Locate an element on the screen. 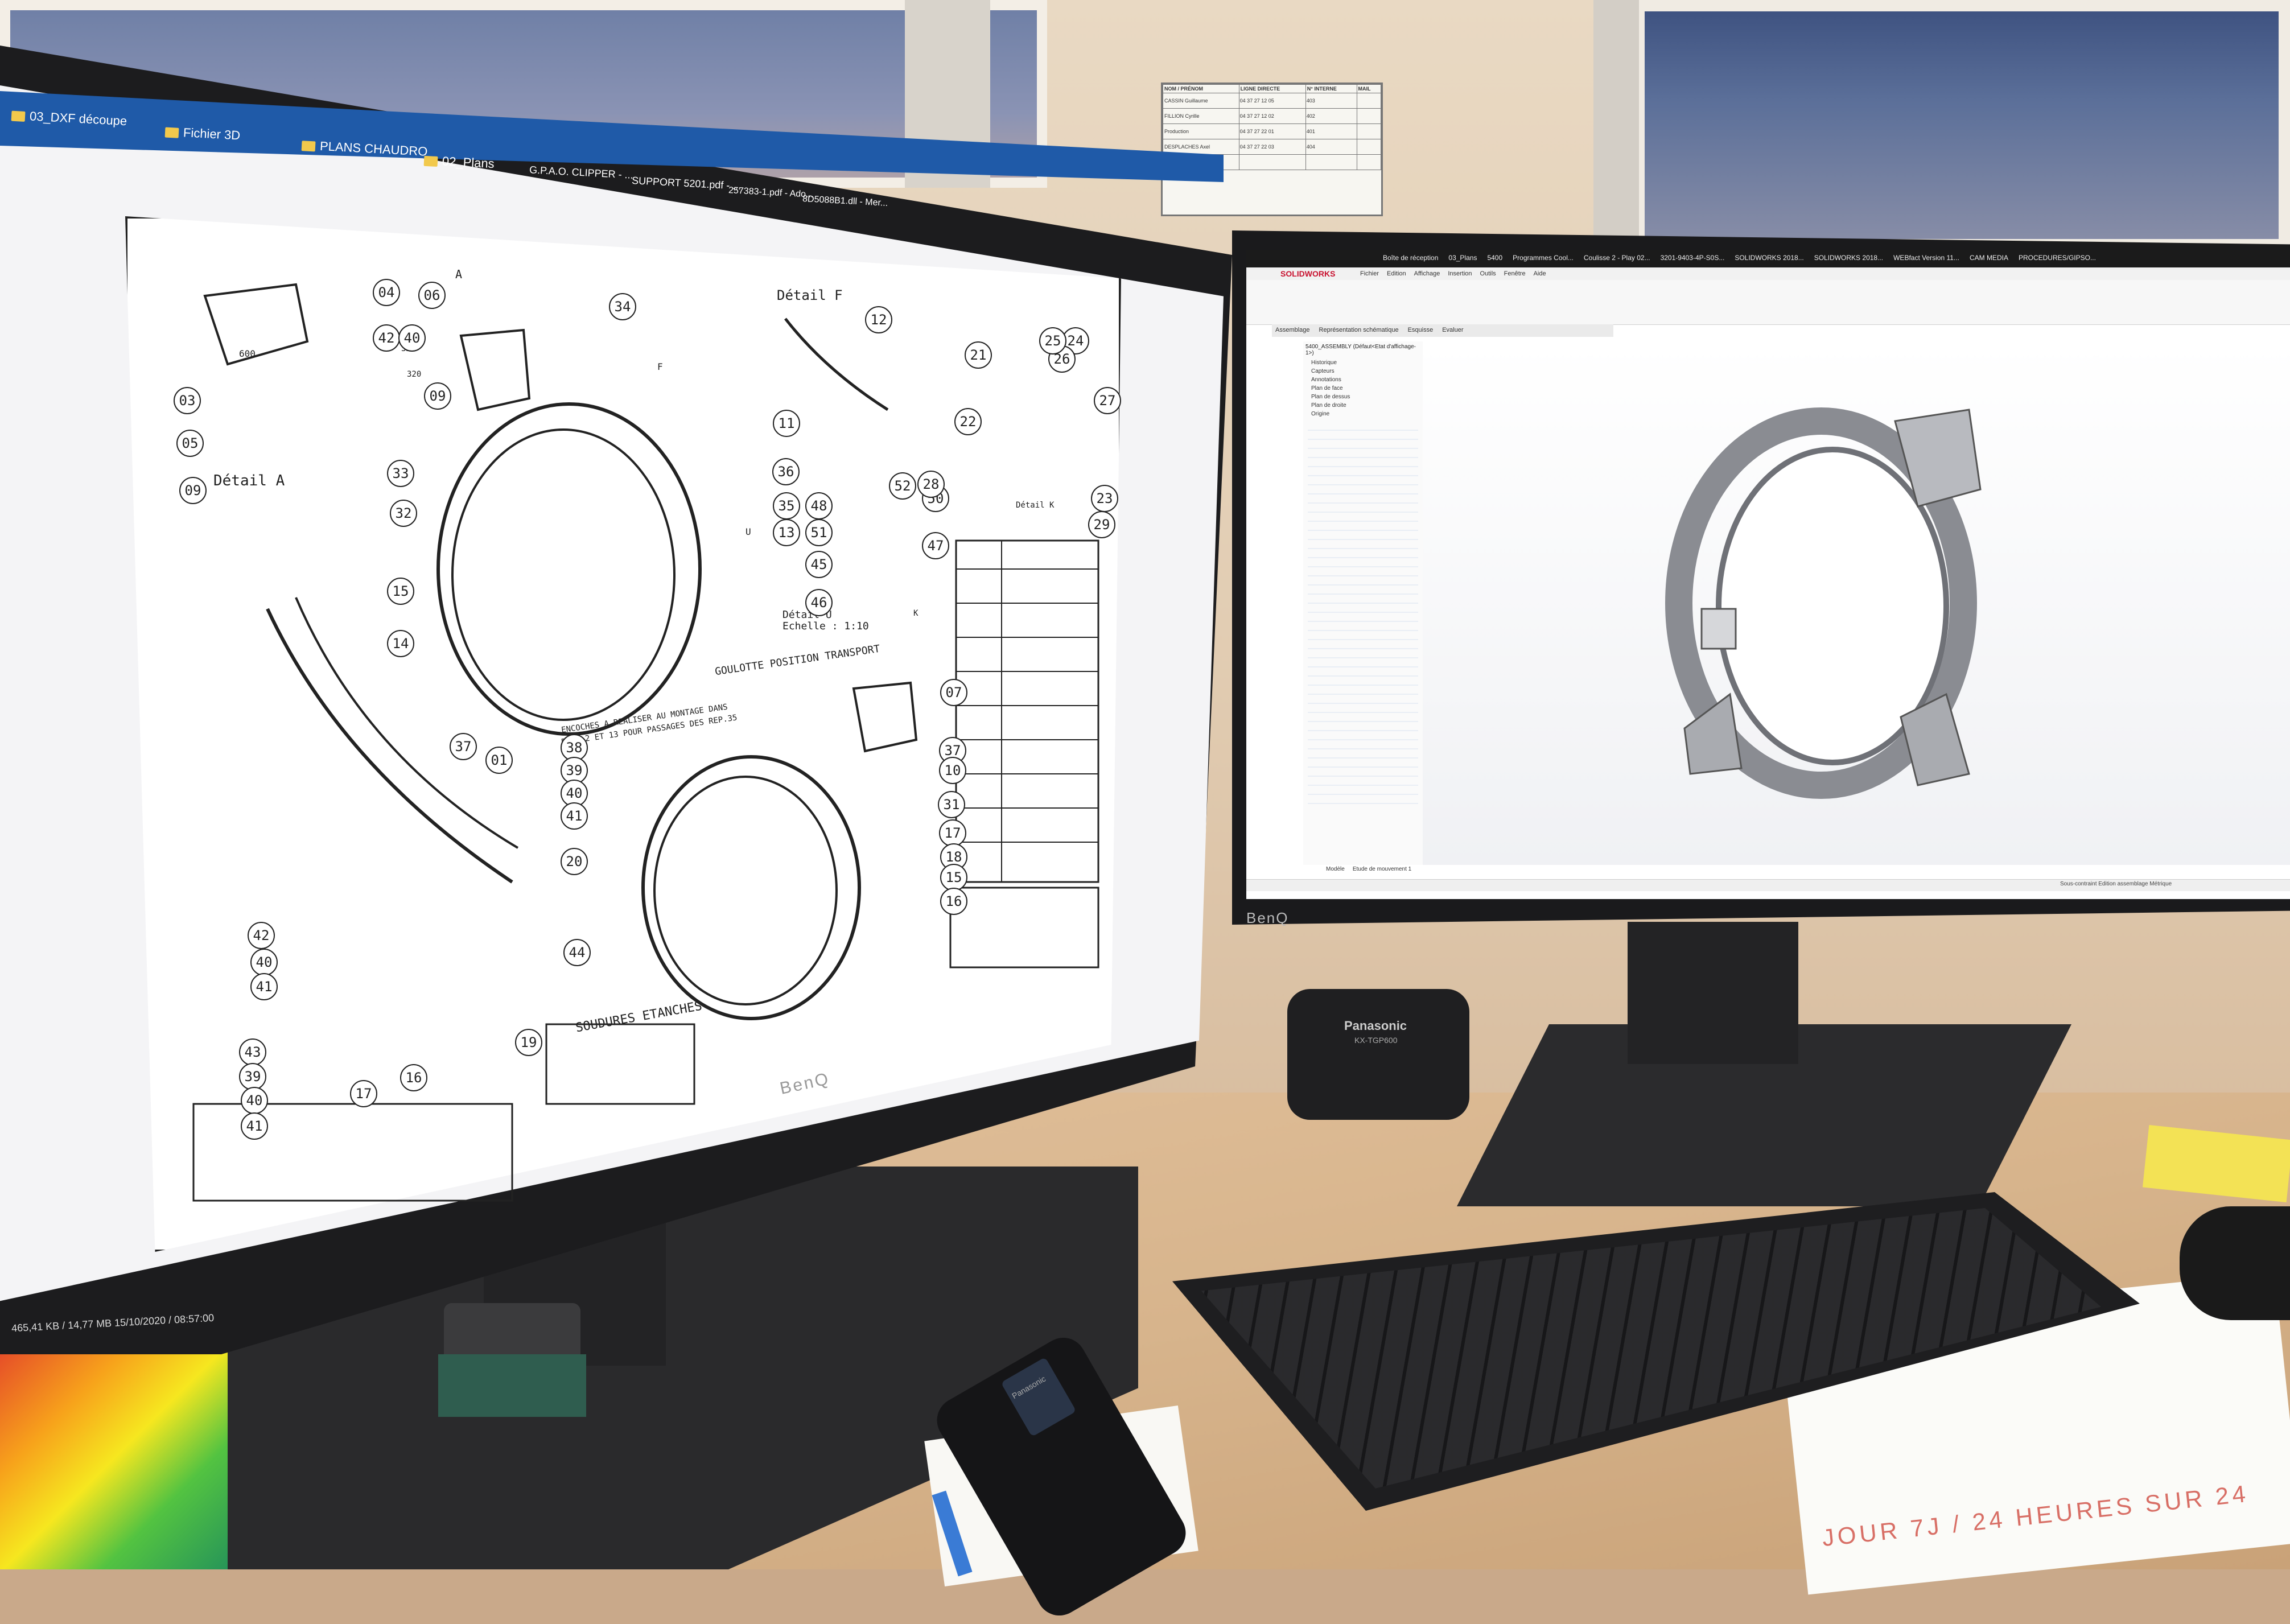  tree-parts-list is located at coordinates (1363, 615).